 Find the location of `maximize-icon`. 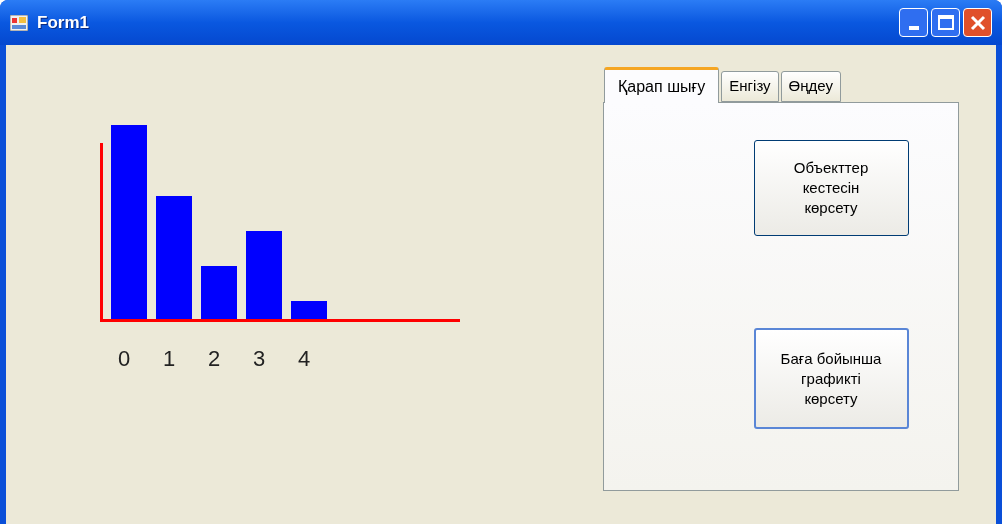

maximize-icon is located at coordinates (945, 22).